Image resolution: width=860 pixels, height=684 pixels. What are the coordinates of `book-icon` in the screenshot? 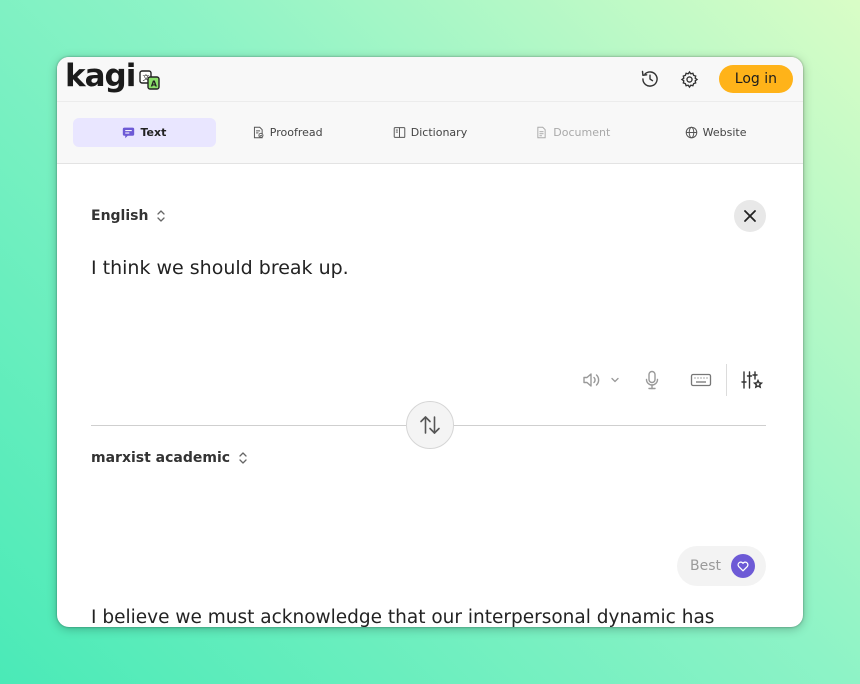 It's located at (399, 132).